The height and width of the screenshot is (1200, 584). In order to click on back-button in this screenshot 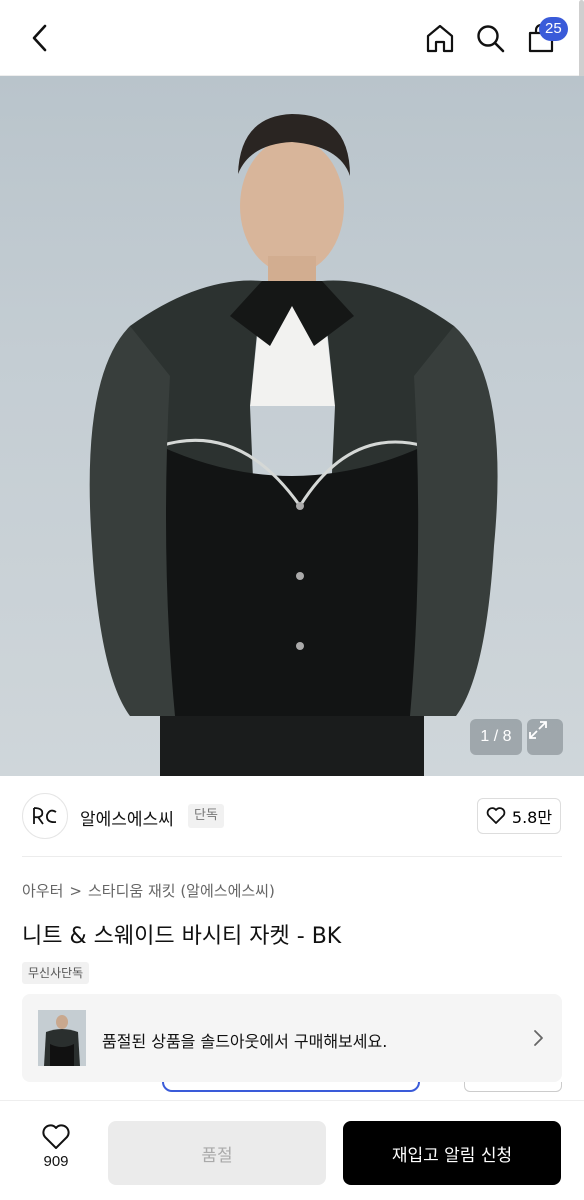, I will do `click(40, 38)`.